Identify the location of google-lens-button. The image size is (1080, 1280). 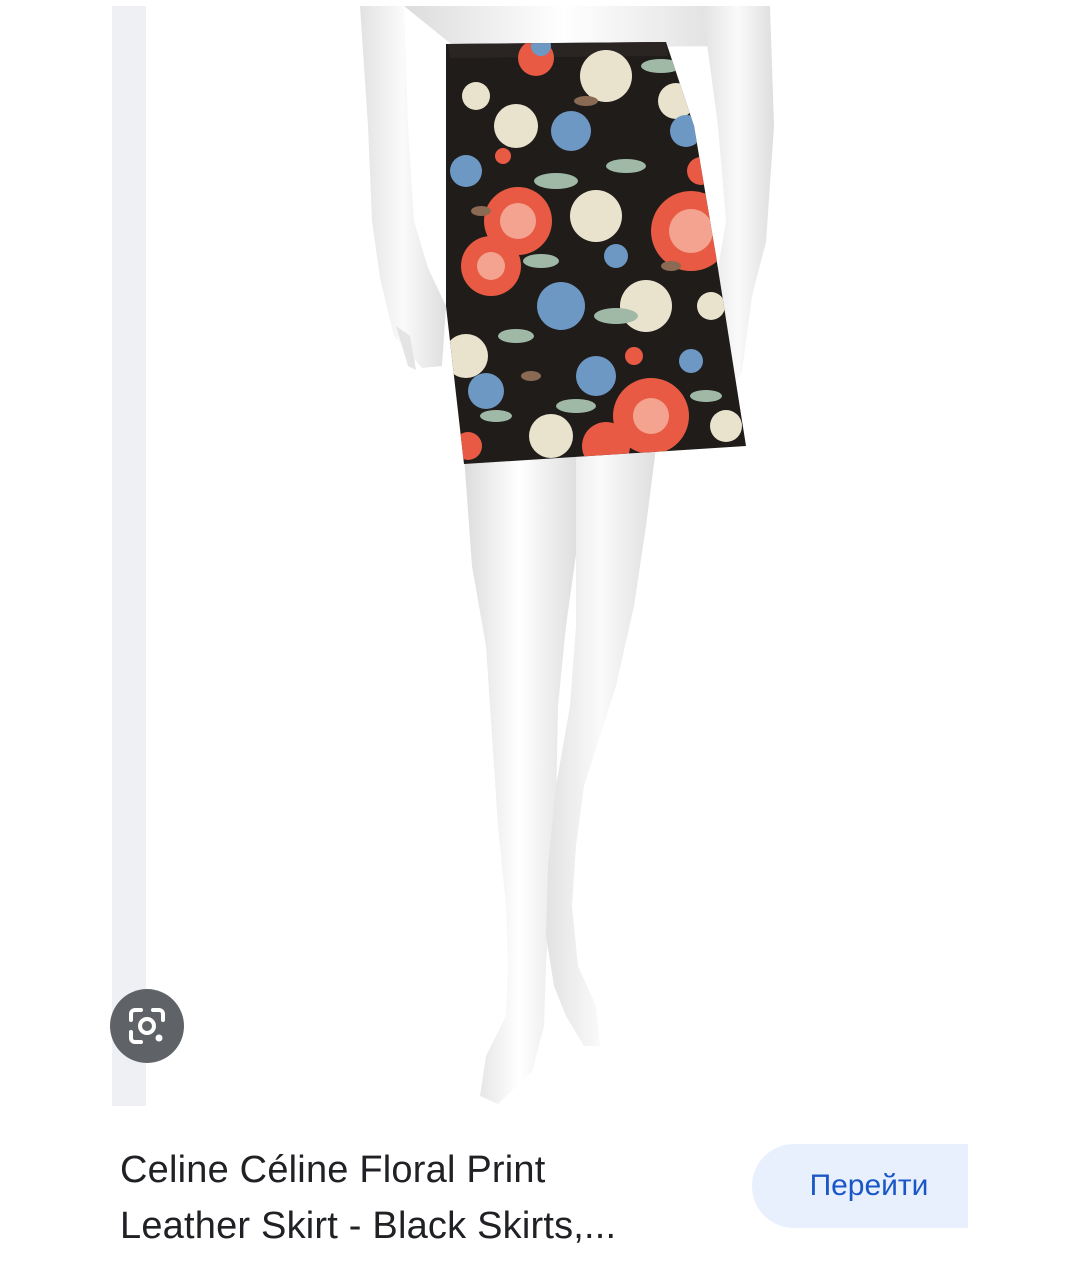
(147, 1026).